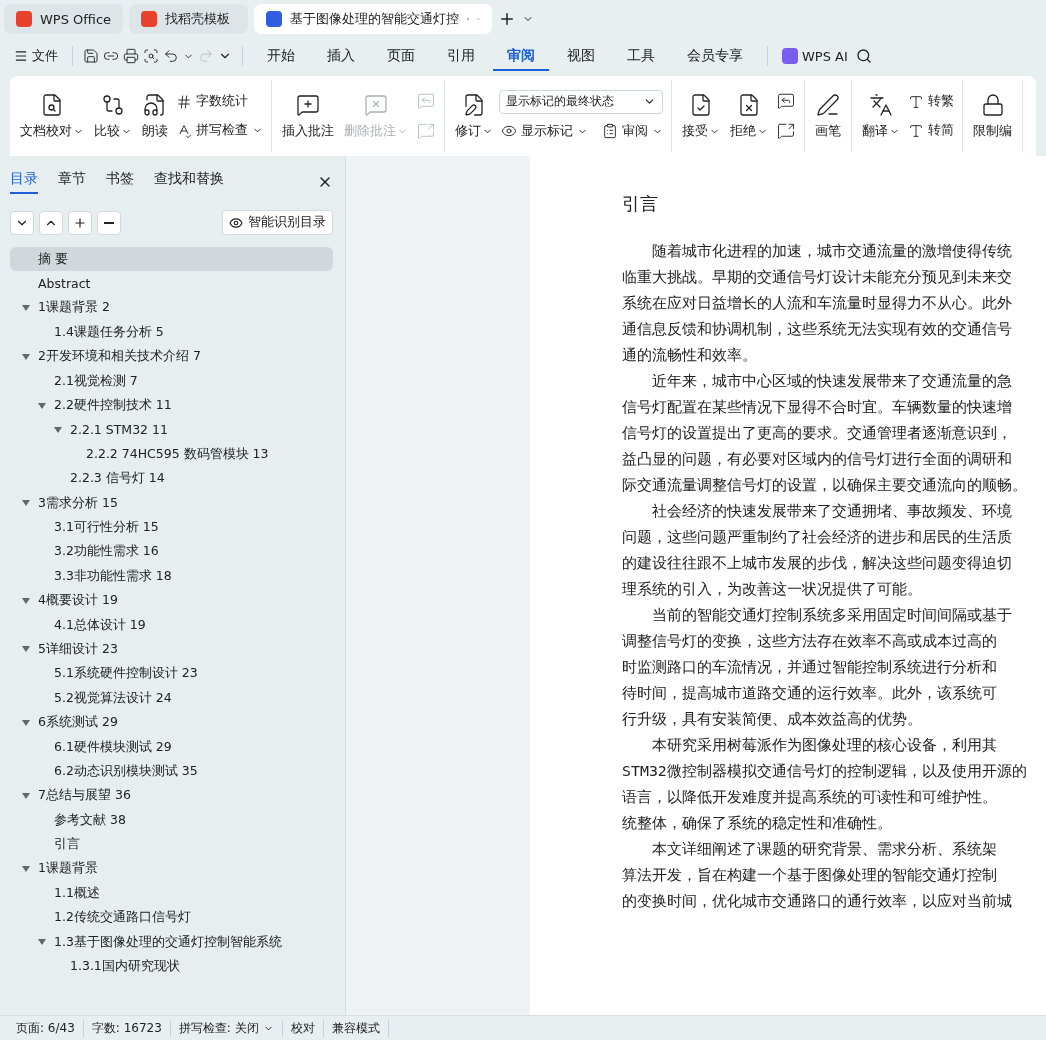  Describe the element at coordinates (219, 130) in the screenshot. I see `ribbon-button: 拼写检查` at that location.